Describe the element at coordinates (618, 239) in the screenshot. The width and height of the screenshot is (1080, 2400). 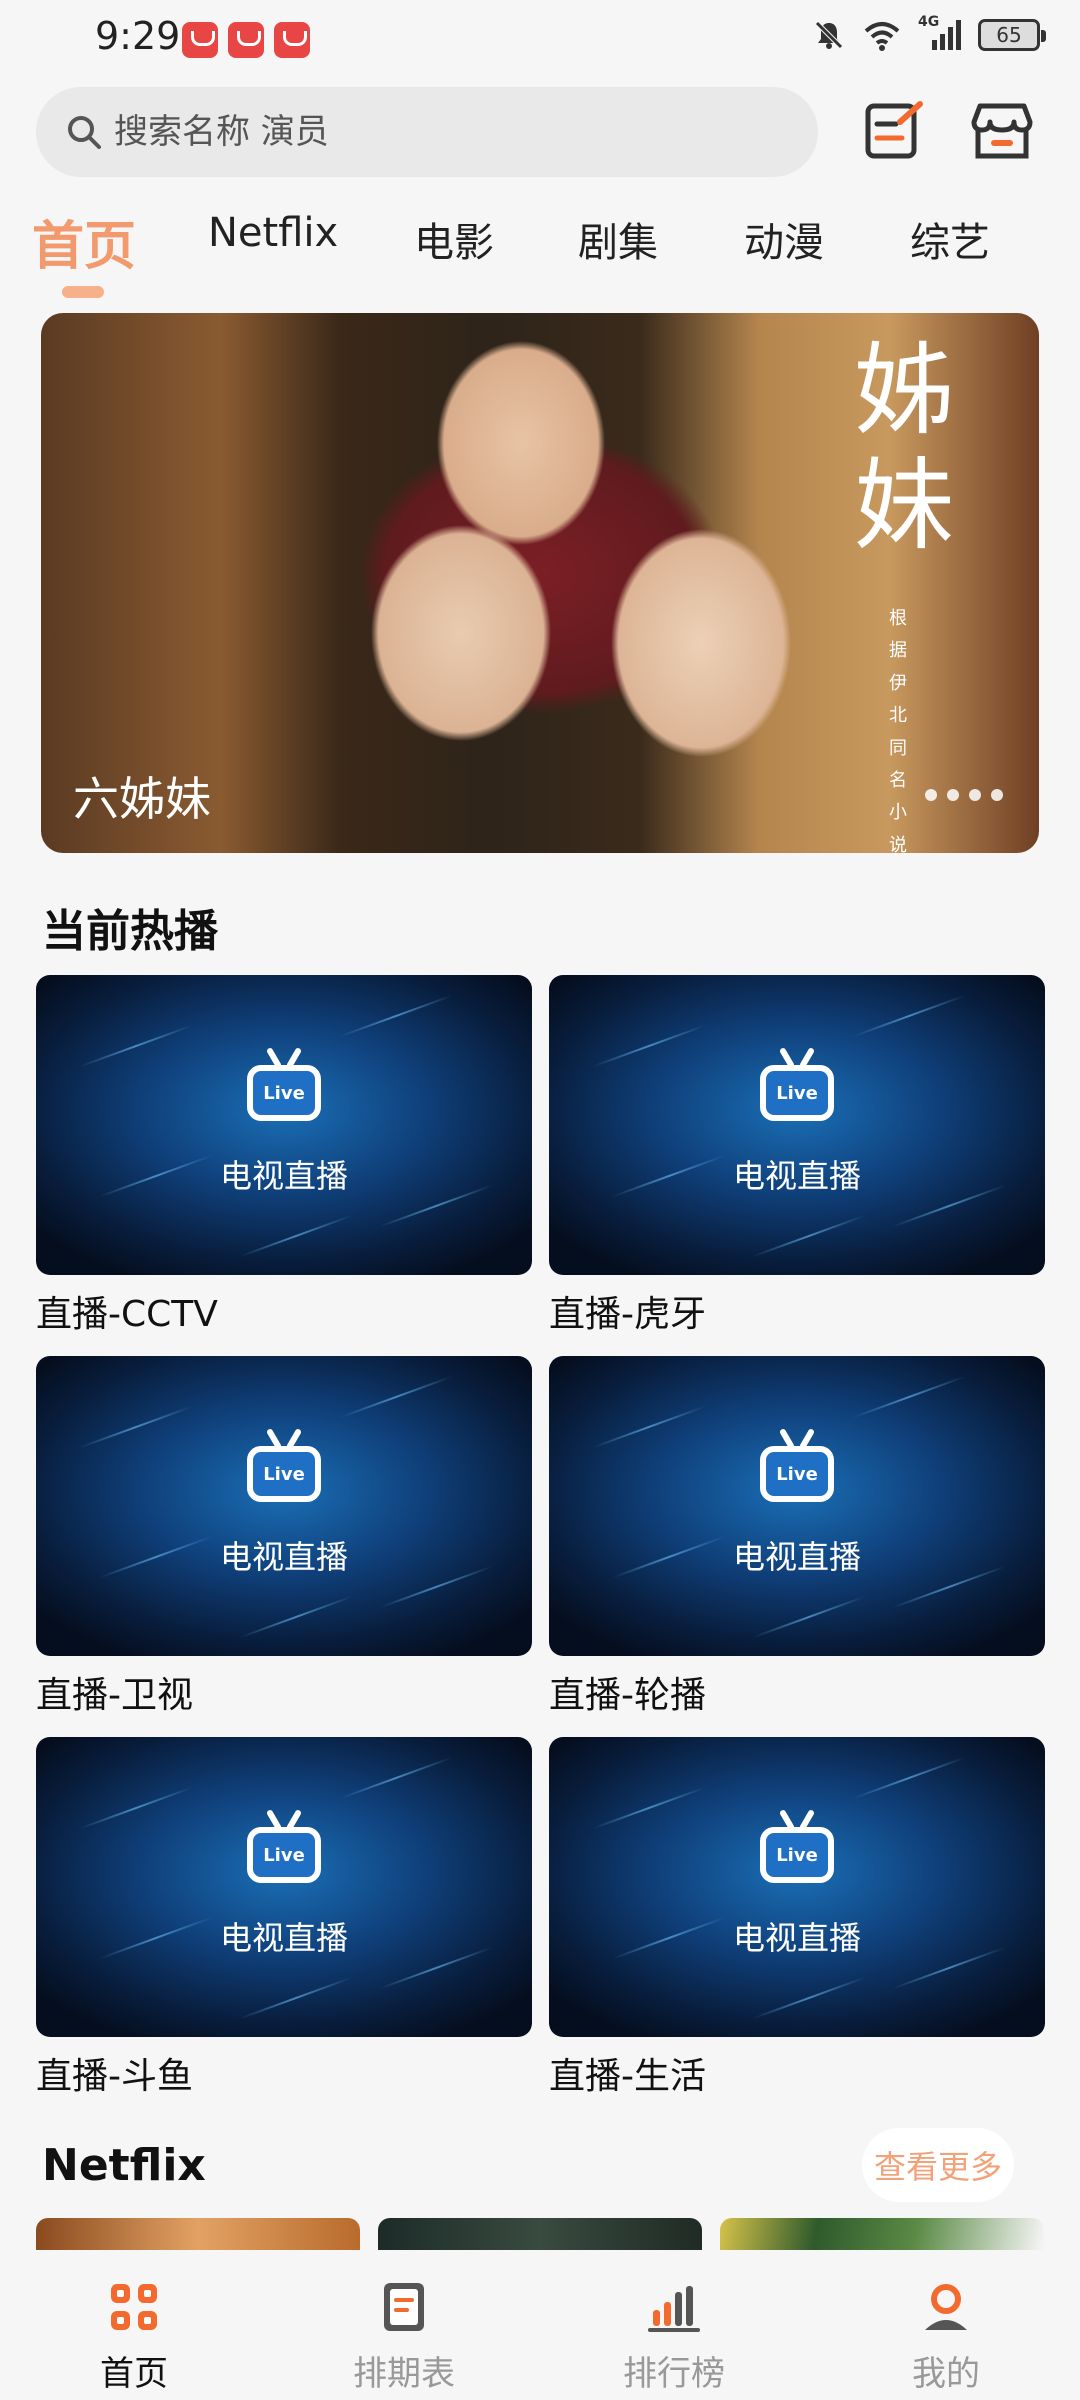
I see `tab-series: 剧集` at that location.